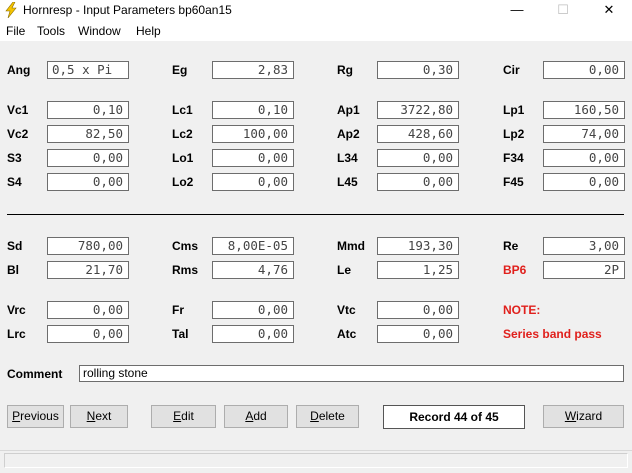 This screenshot has width=632, height=473. What do you see at coordinates (182, 134) in the screenshot?
I see `lc2-label: Lc2` at bounding box center [182, 134].